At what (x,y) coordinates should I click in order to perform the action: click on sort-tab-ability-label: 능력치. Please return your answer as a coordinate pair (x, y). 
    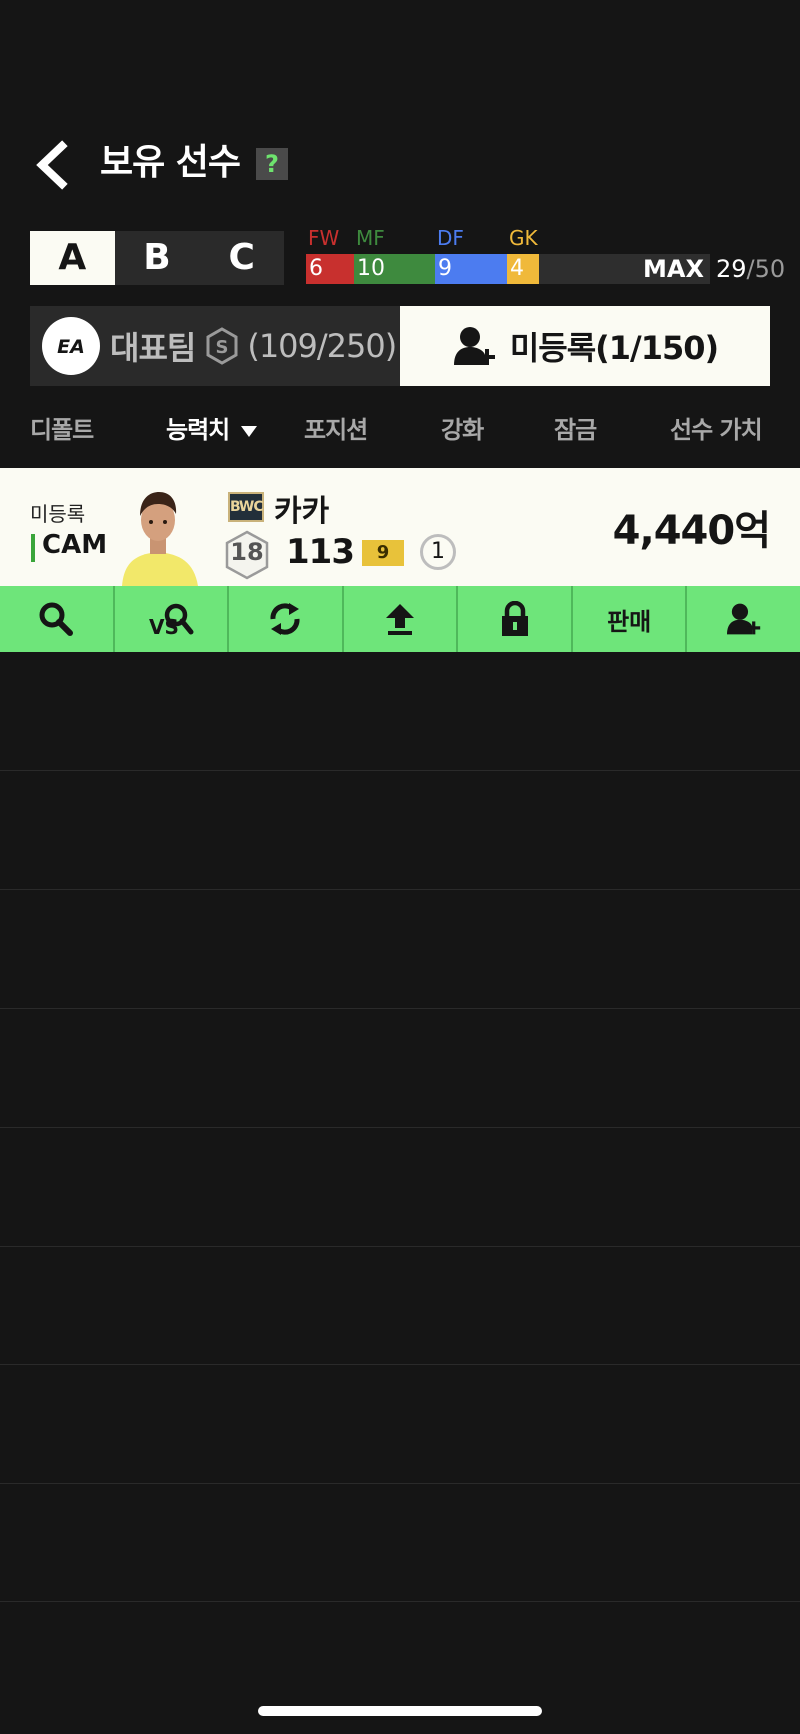
    Looking at the image, I should click on (198, 430).